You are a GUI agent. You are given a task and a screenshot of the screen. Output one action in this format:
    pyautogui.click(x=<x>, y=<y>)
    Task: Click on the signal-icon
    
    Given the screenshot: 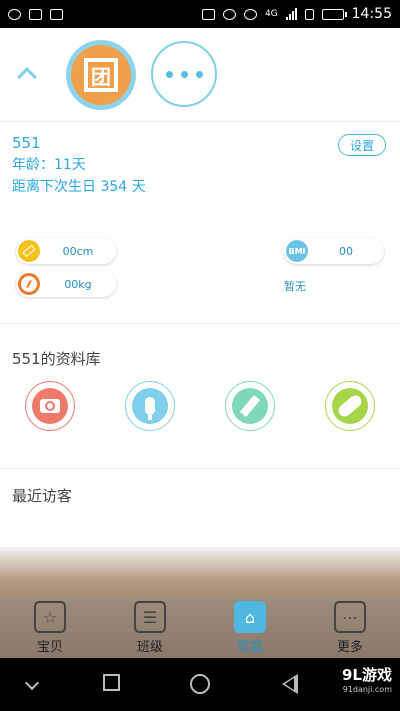 What is the action you would take?
    pyautogui.click(x=291, y=14)
    